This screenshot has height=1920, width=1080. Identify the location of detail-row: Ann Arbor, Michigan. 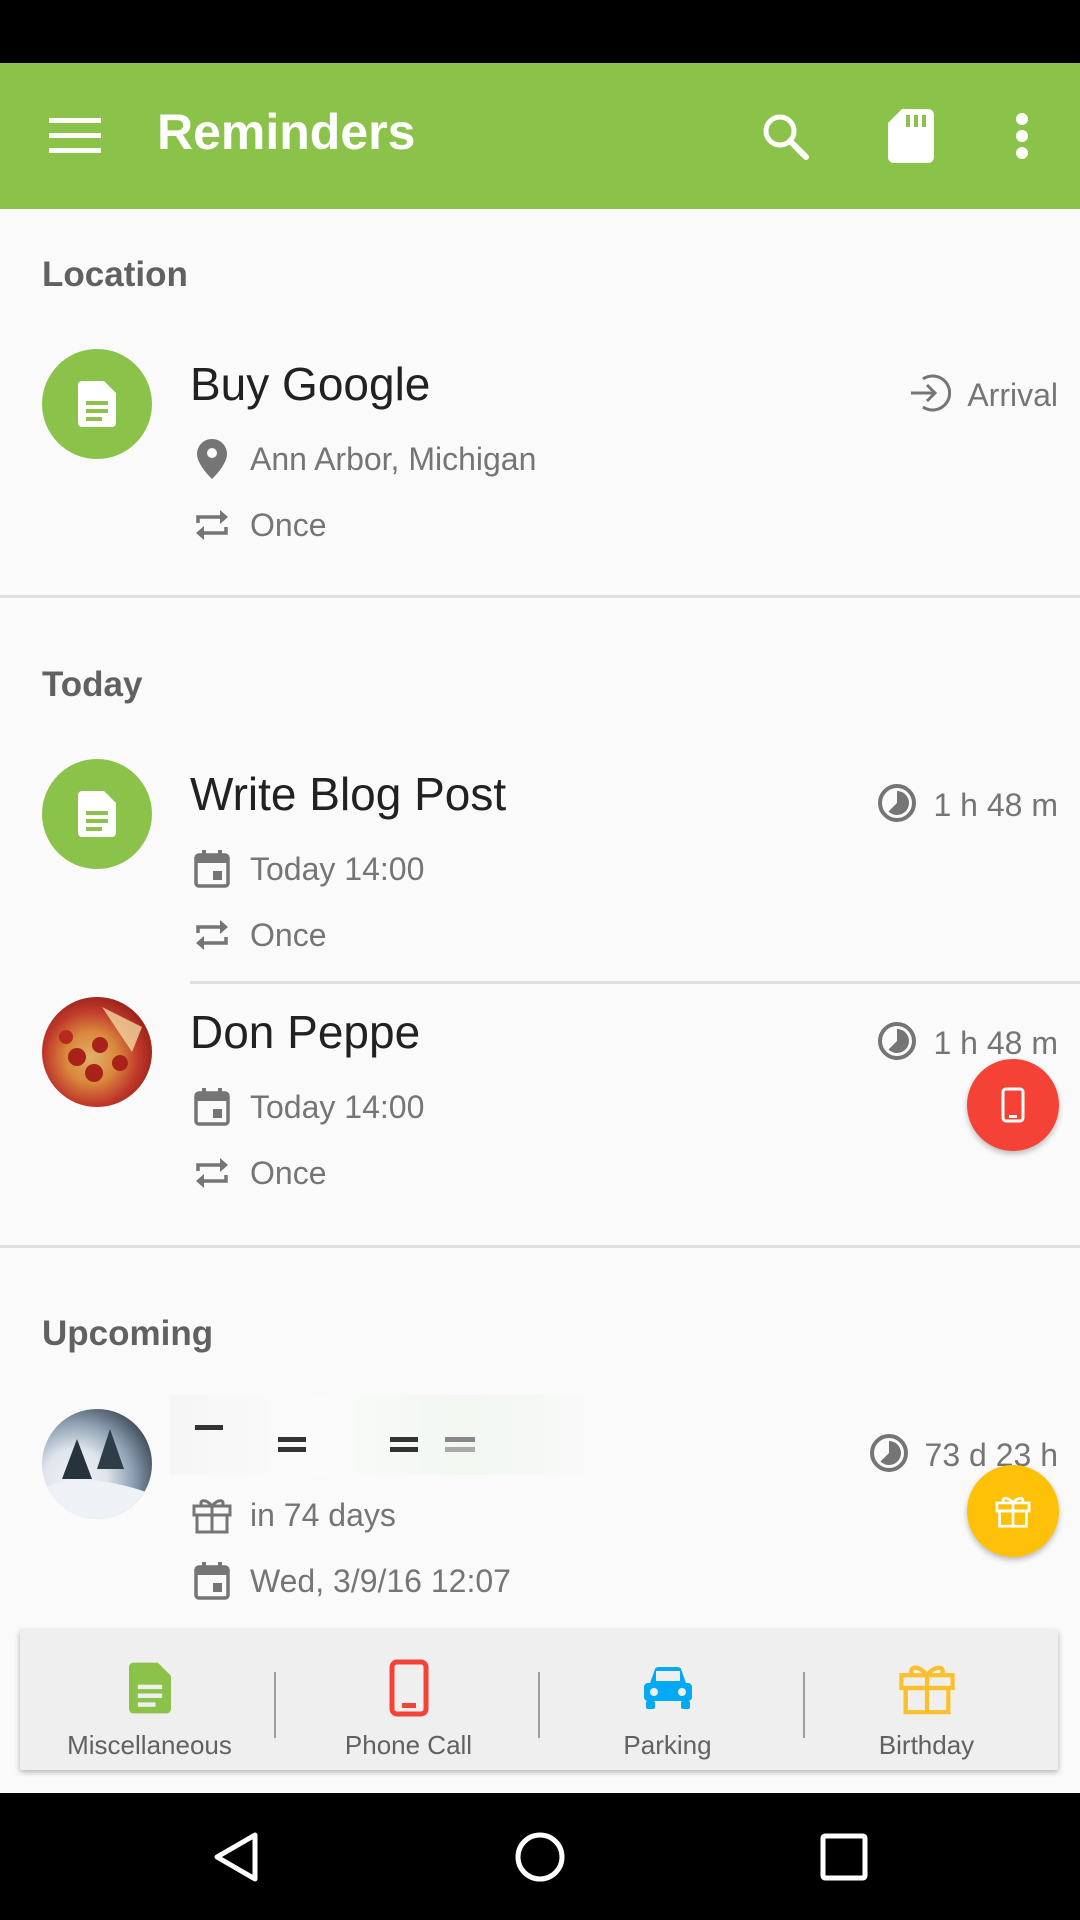
(363, 459).